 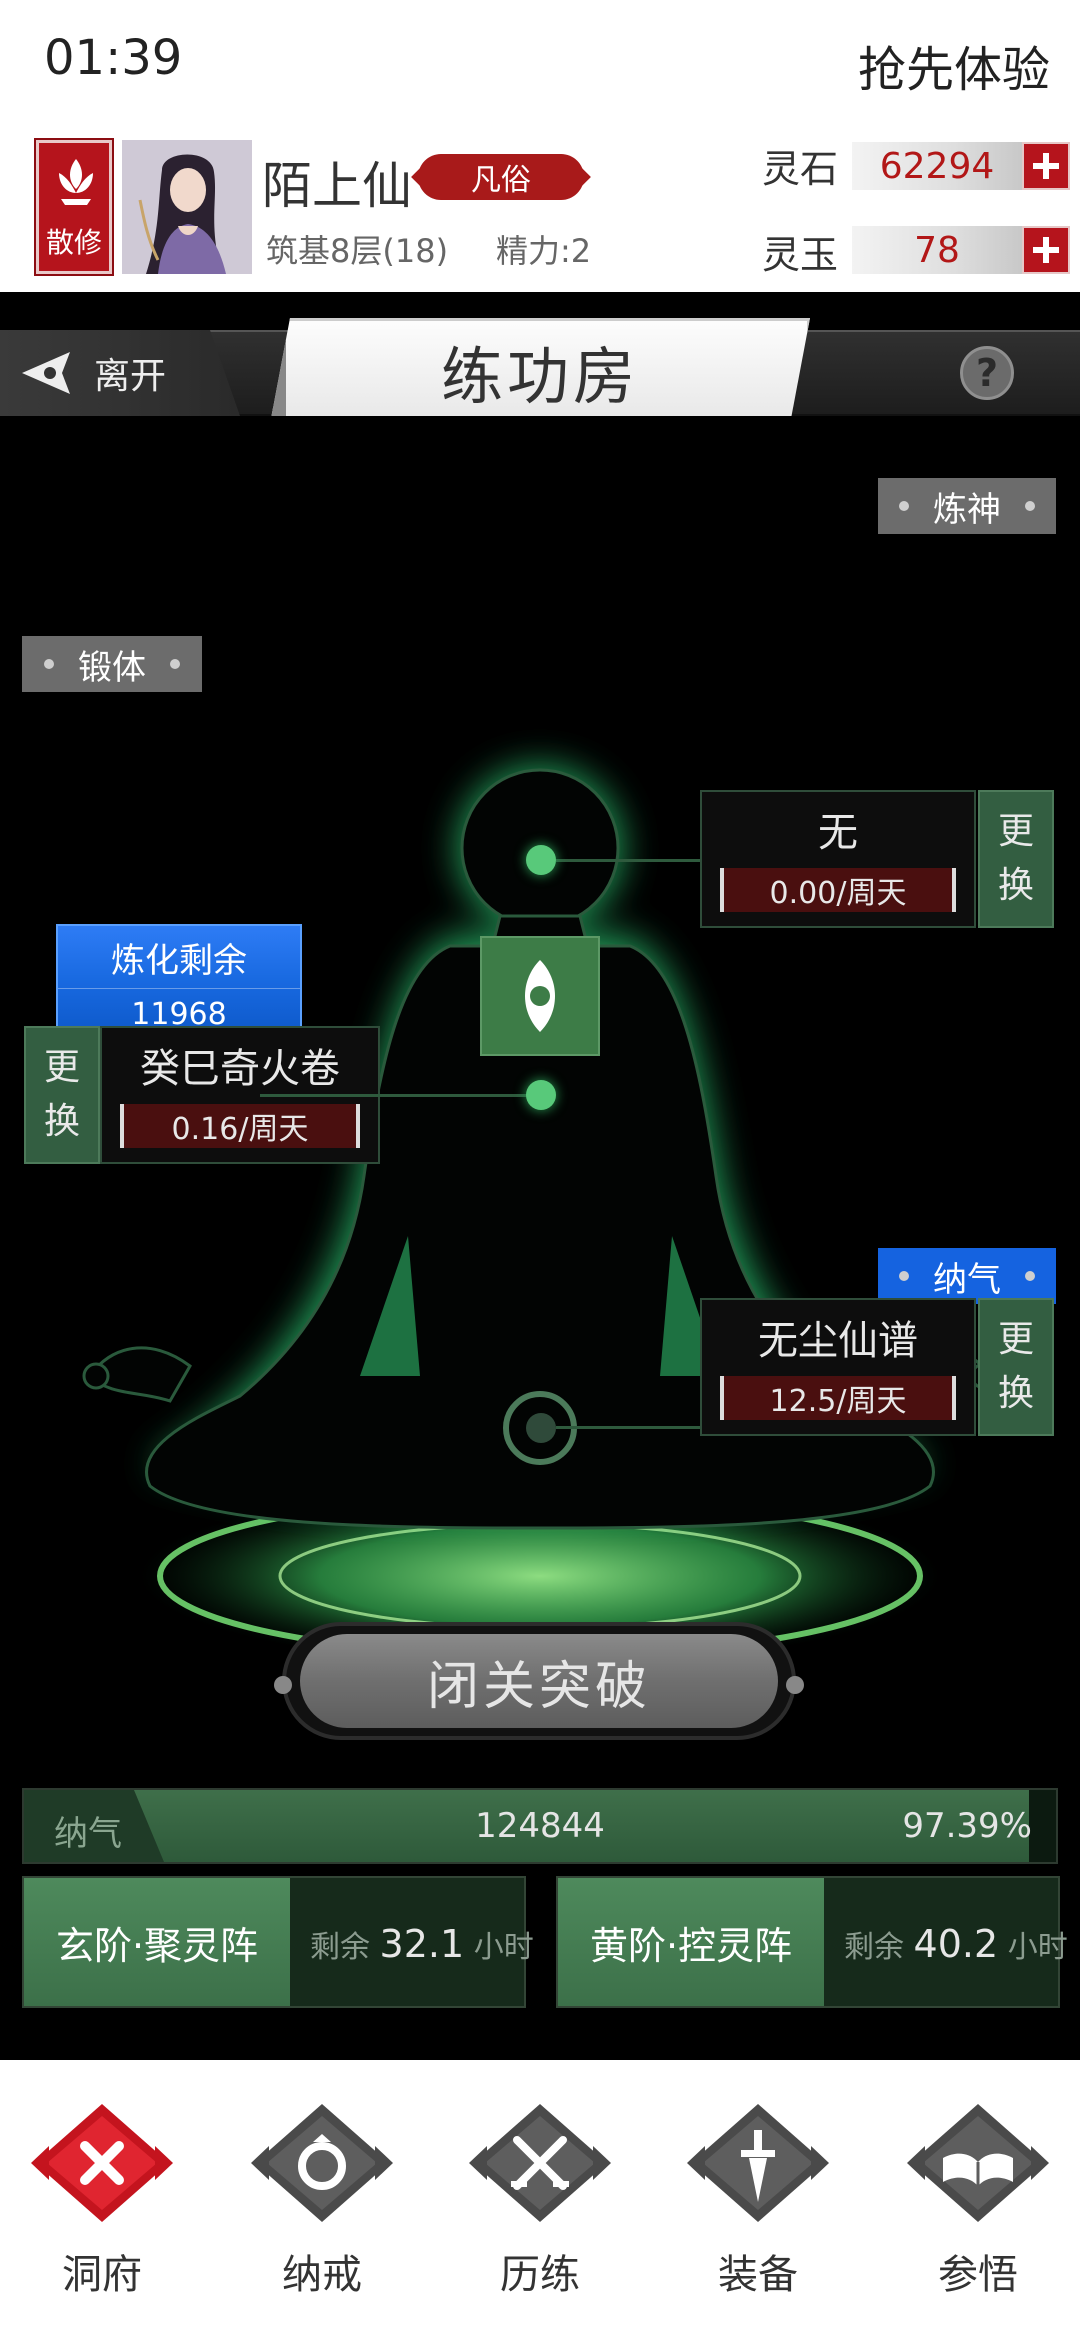 I want to click on tag-label: 锻体, so click(x=112, y=667).